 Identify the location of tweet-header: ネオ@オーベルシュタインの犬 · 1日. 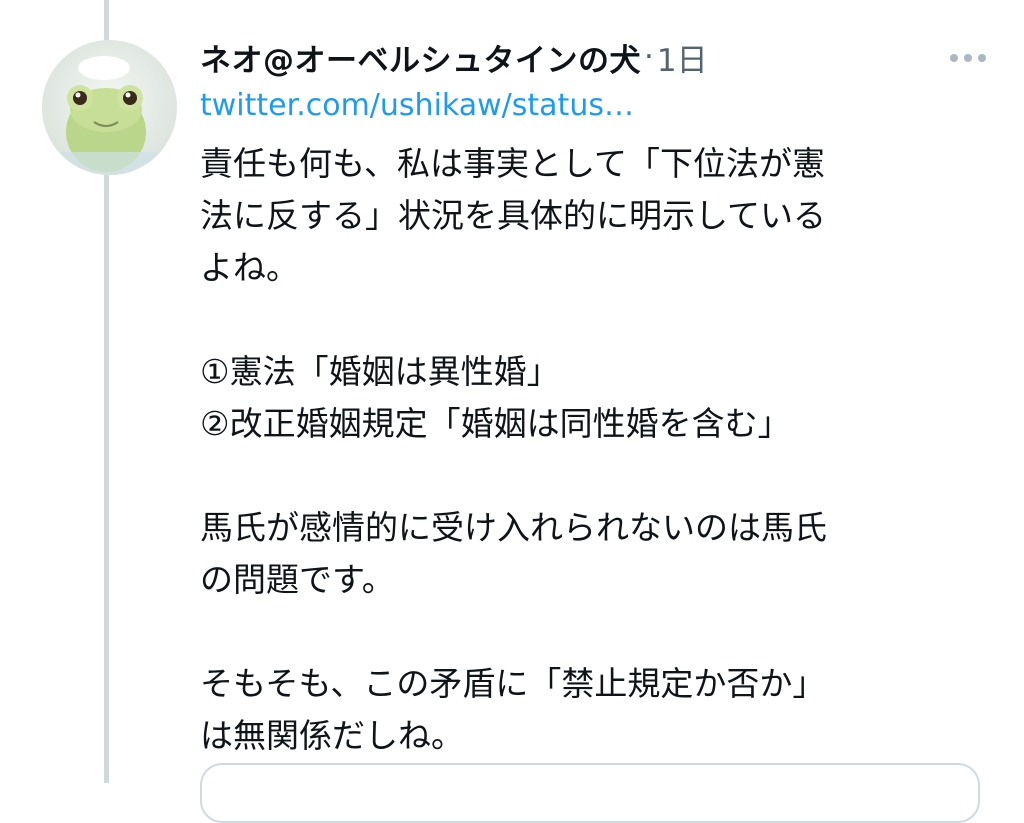
(595, 57).